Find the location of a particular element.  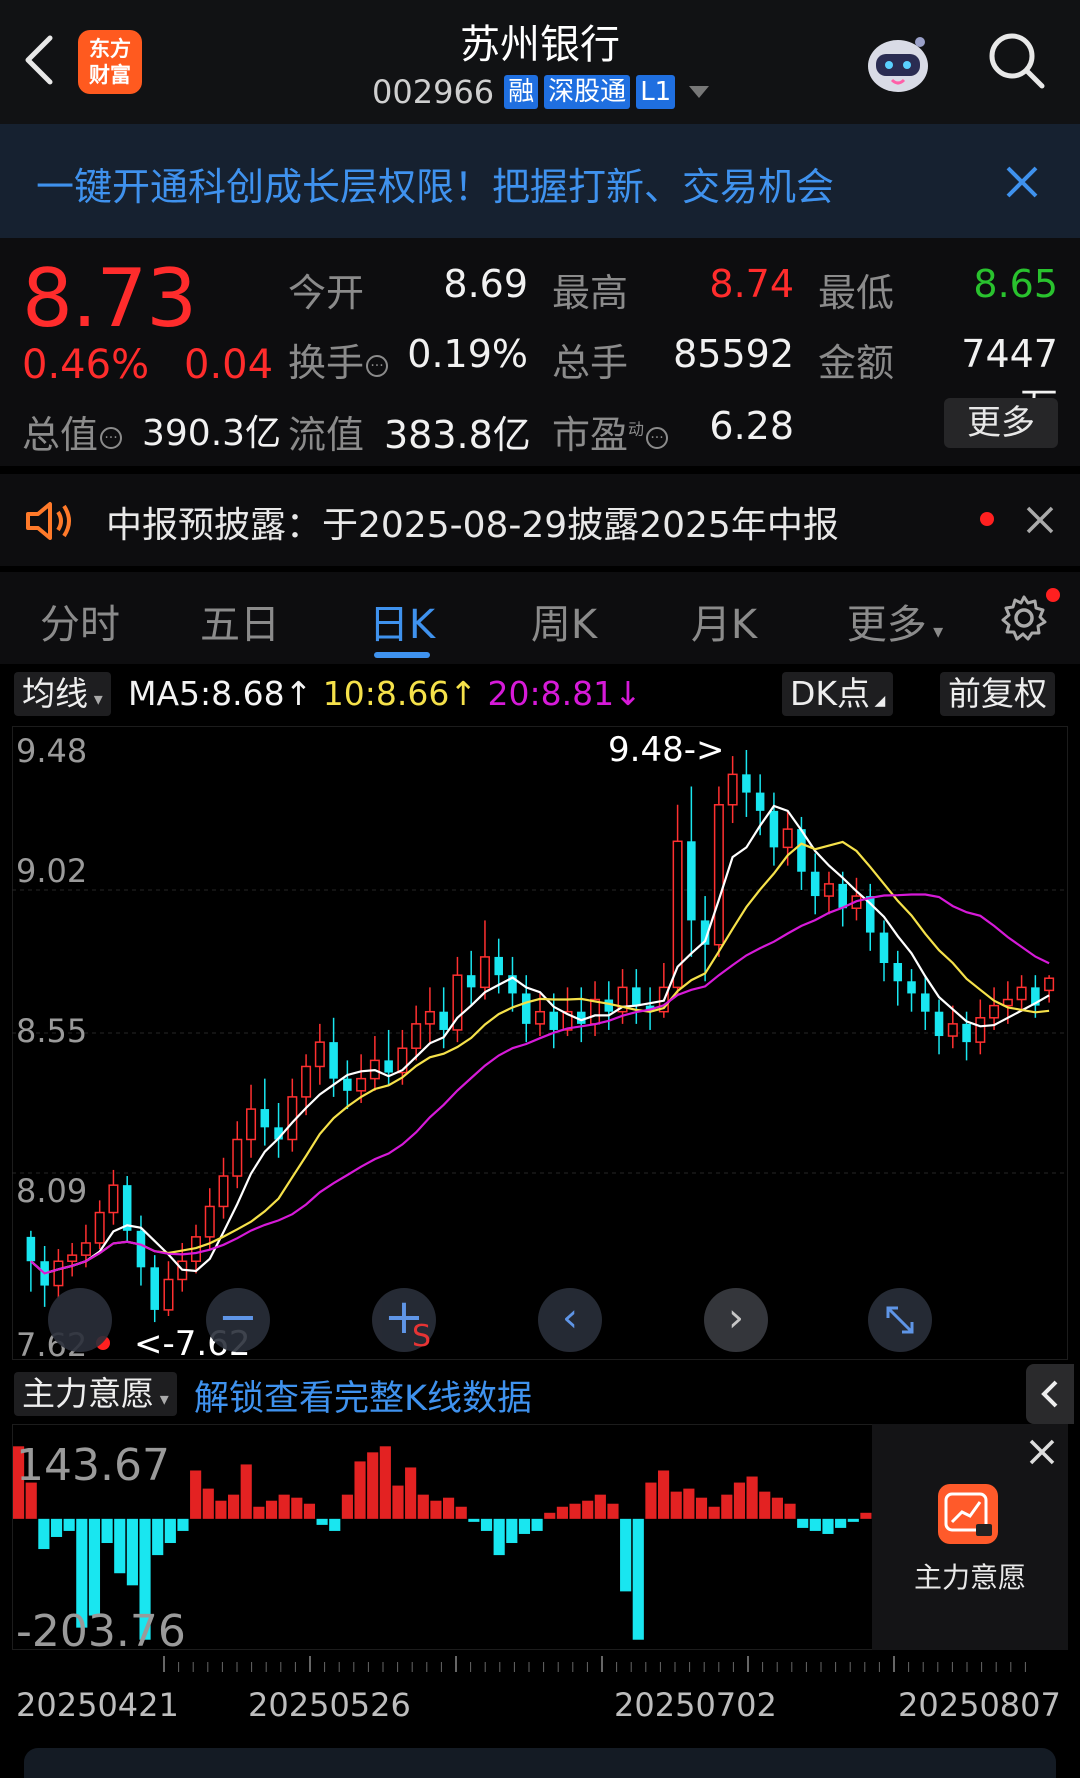

margin-tag: 融 is located at coordinates (521, 92).